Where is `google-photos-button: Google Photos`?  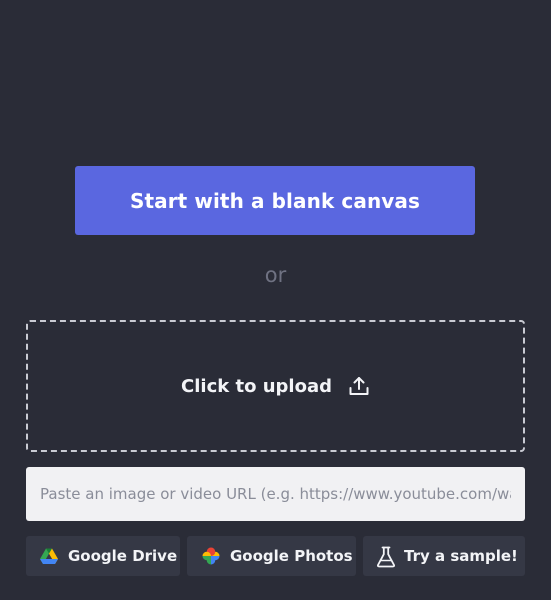 google-photos-button: Google Photos is located at coordinates (271, 556).